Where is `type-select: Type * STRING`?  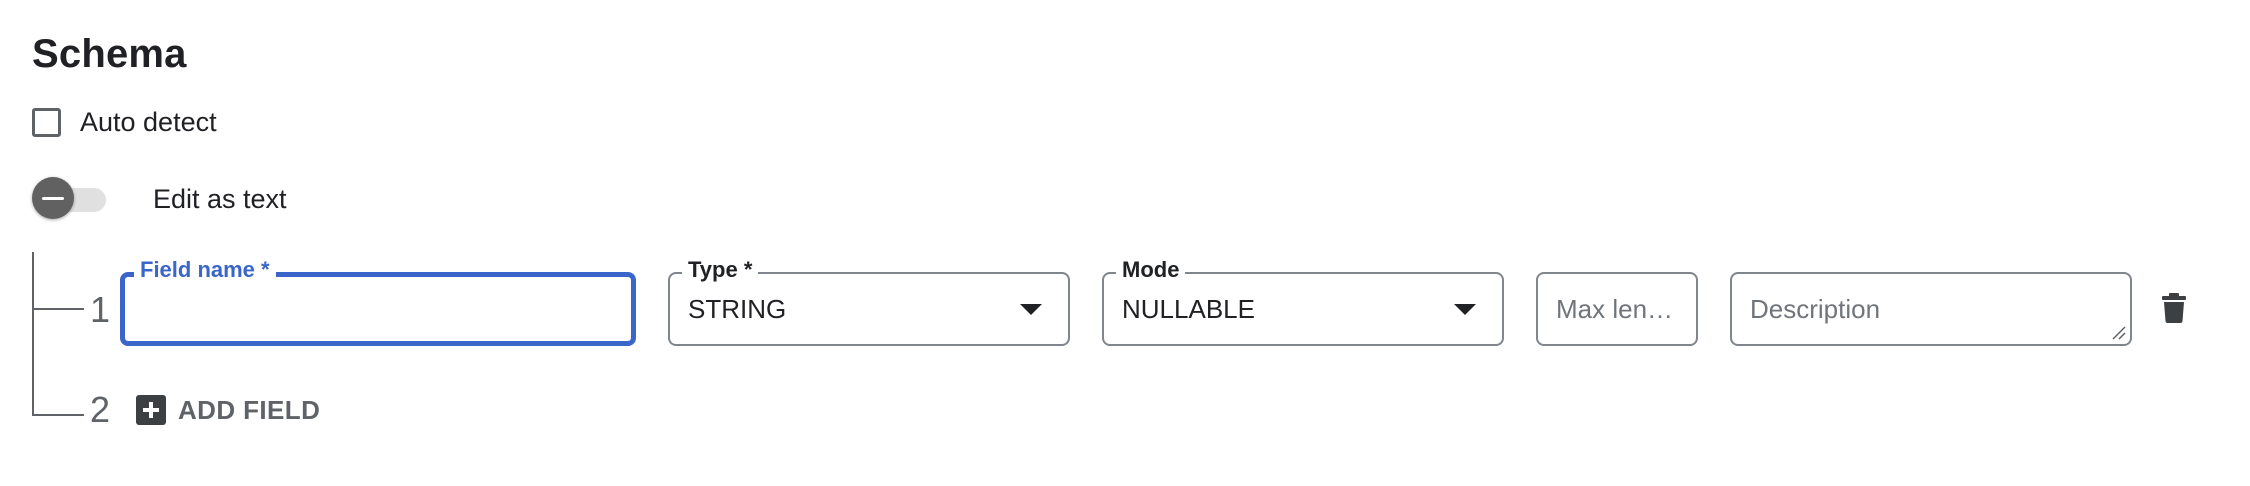
type-select: Type * STRING is located at coordinates (869, 301).